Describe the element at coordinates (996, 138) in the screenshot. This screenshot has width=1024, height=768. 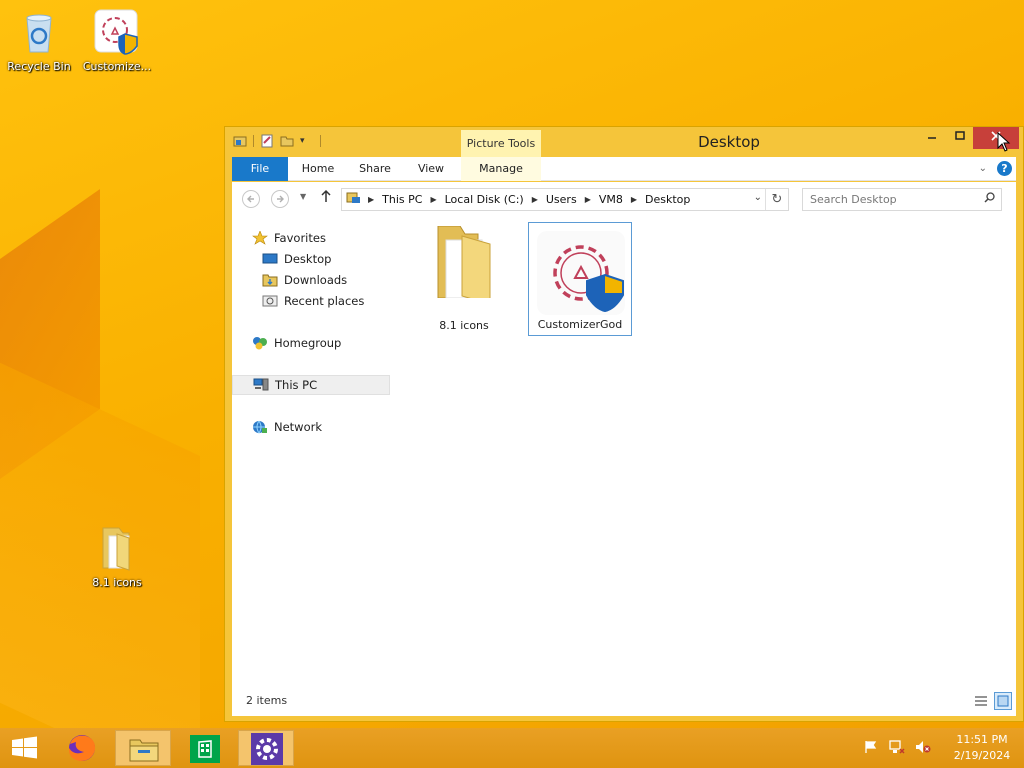
I see `close-button` at that location.